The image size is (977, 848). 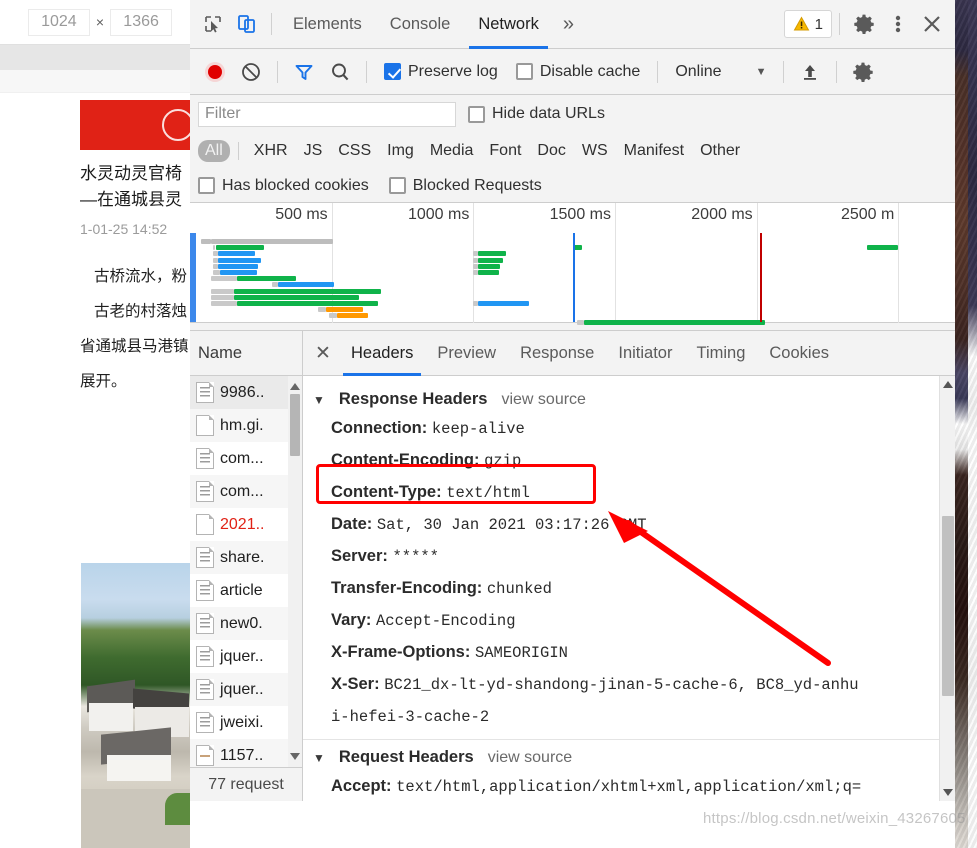 I want to click on type-filter-xhr: XHR, so click(x=271, y=151).